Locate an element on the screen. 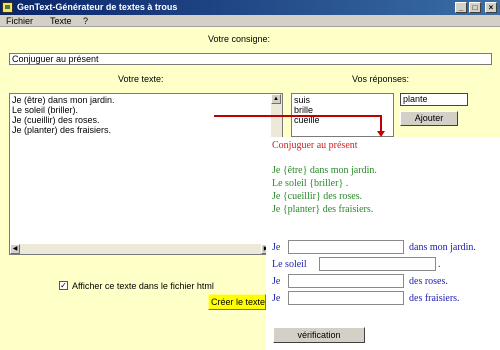  annotation-arrow-stem is located at coordinates (381, 123).